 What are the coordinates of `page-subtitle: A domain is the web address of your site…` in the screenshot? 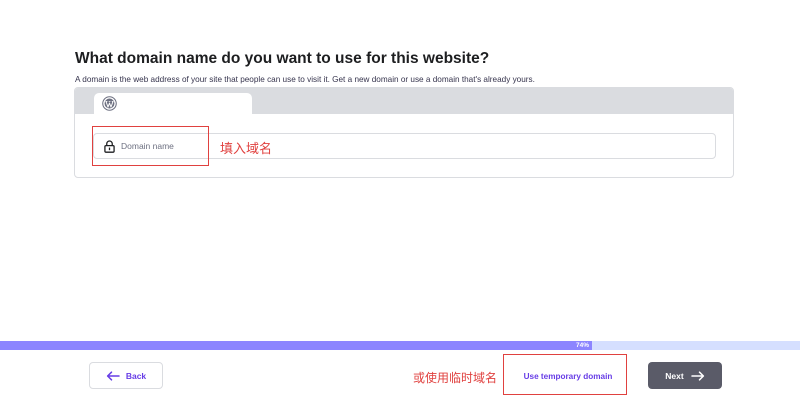 It's located at (305, 79).